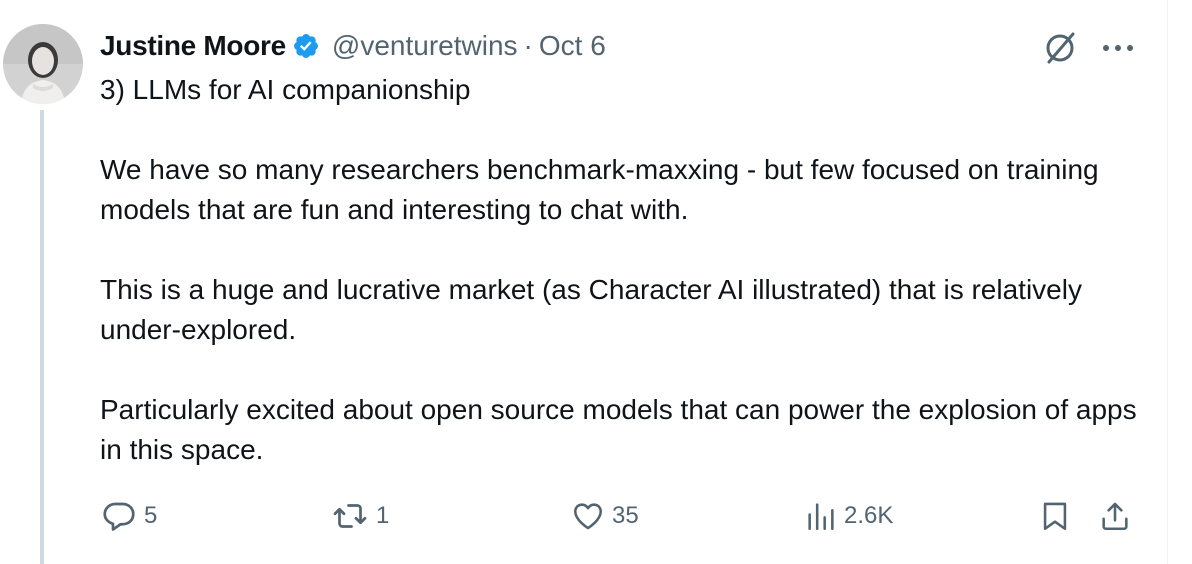  I want to click on reply-icon, so click(119, 516).